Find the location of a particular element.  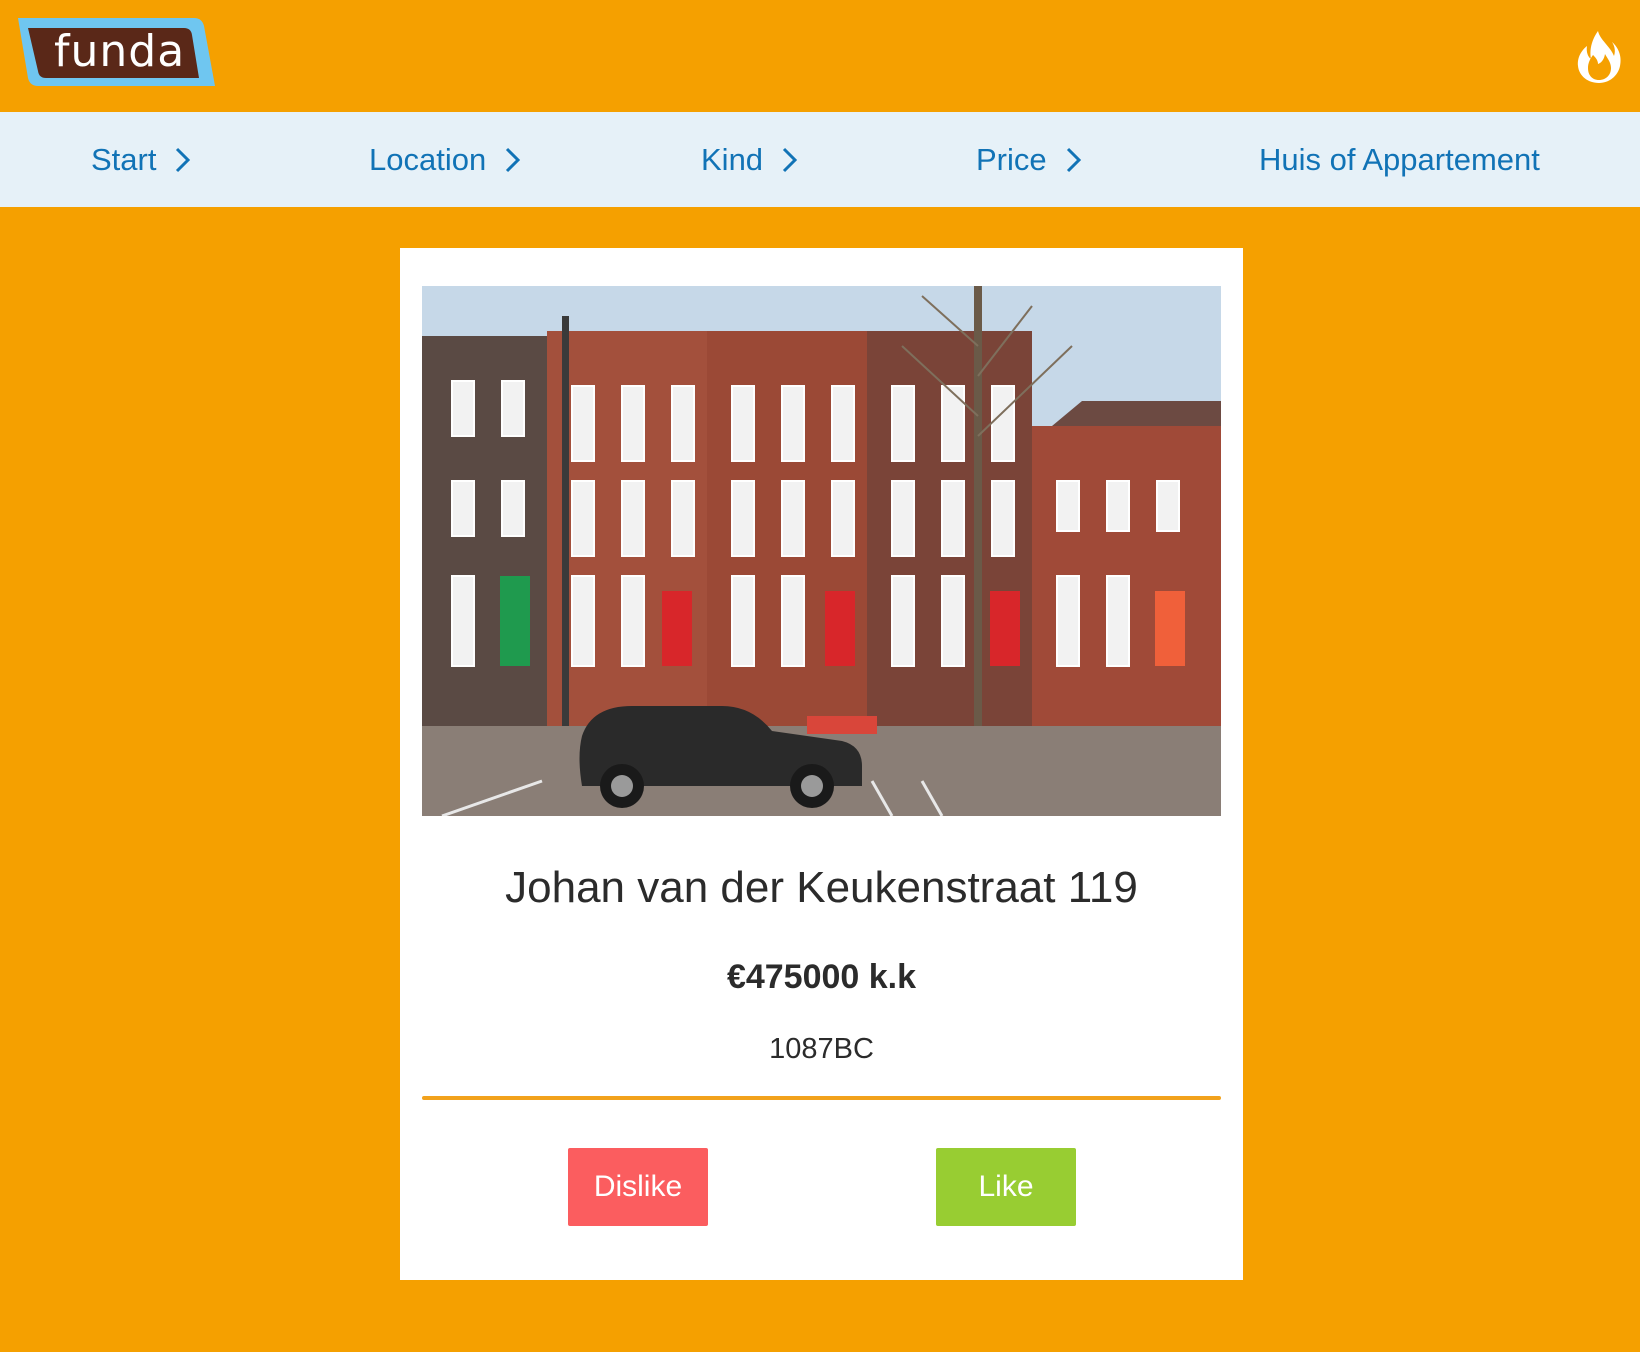

step-label: Price is located at coordinates (1011, 159).